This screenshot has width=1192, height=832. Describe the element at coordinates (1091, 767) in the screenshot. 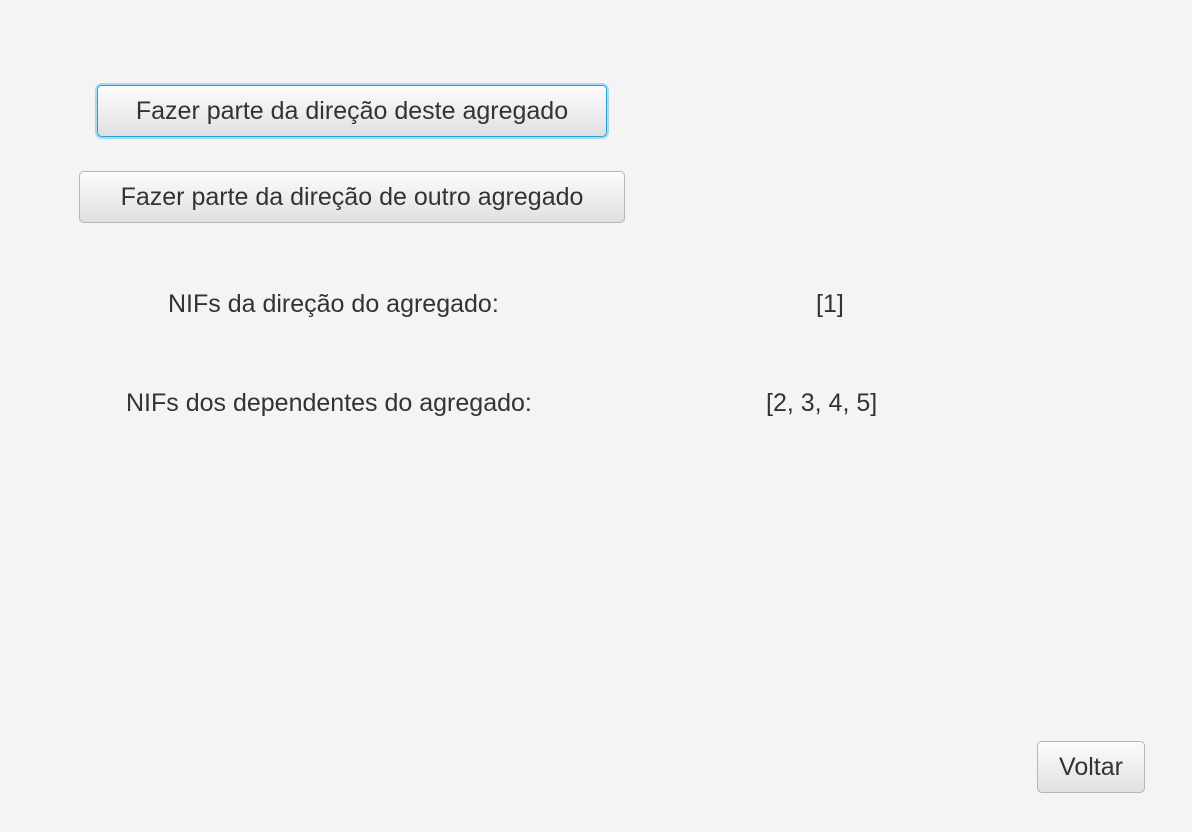

I see `back-button: Voltar` at that location.